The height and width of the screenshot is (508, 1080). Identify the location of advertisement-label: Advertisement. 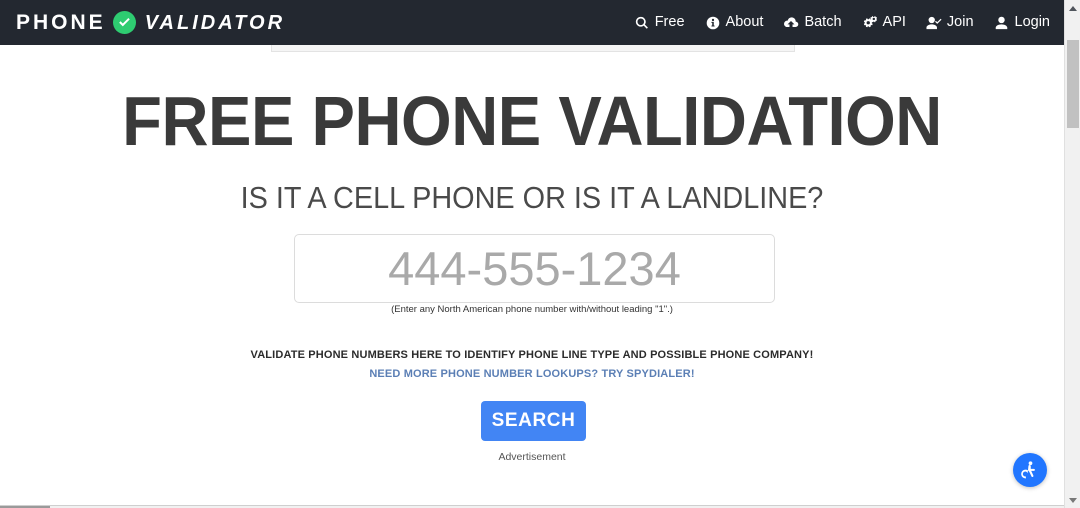
(532, 457).